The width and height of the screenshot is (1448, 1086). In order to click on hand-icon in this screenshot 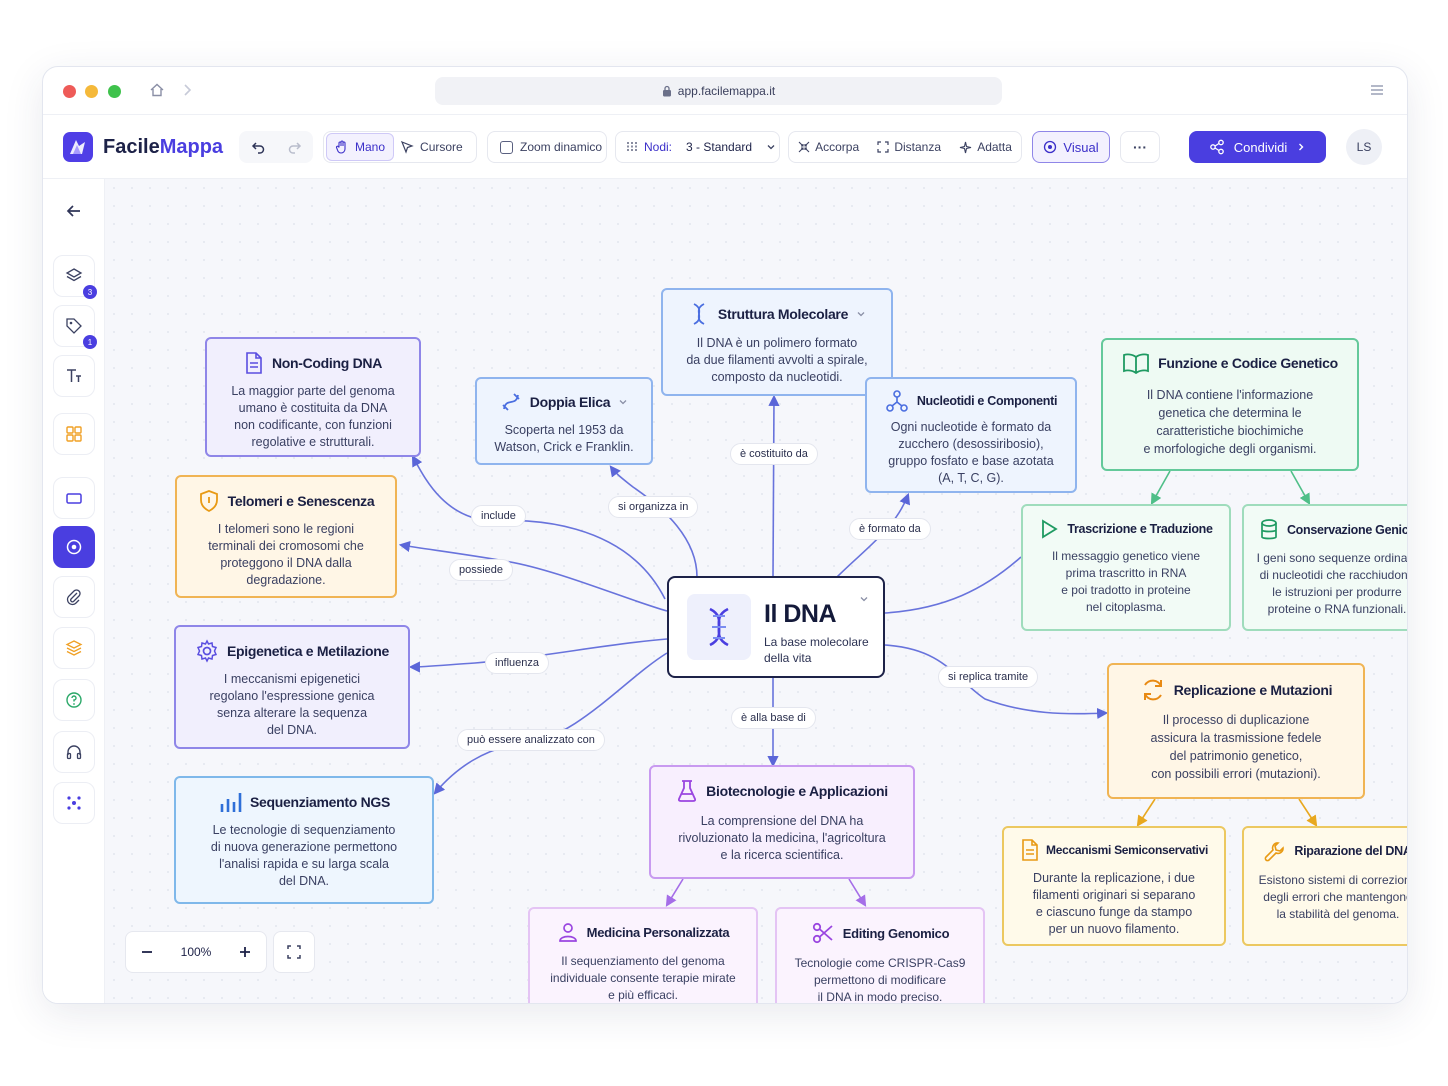, I will do `click(340, 147)`.